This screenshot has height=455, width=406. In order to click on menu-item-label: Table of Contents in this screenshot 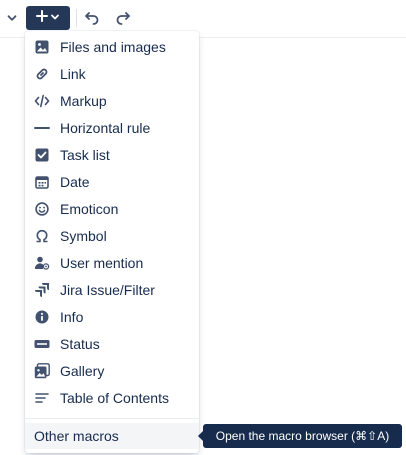, I will do `click(114, 398)`.